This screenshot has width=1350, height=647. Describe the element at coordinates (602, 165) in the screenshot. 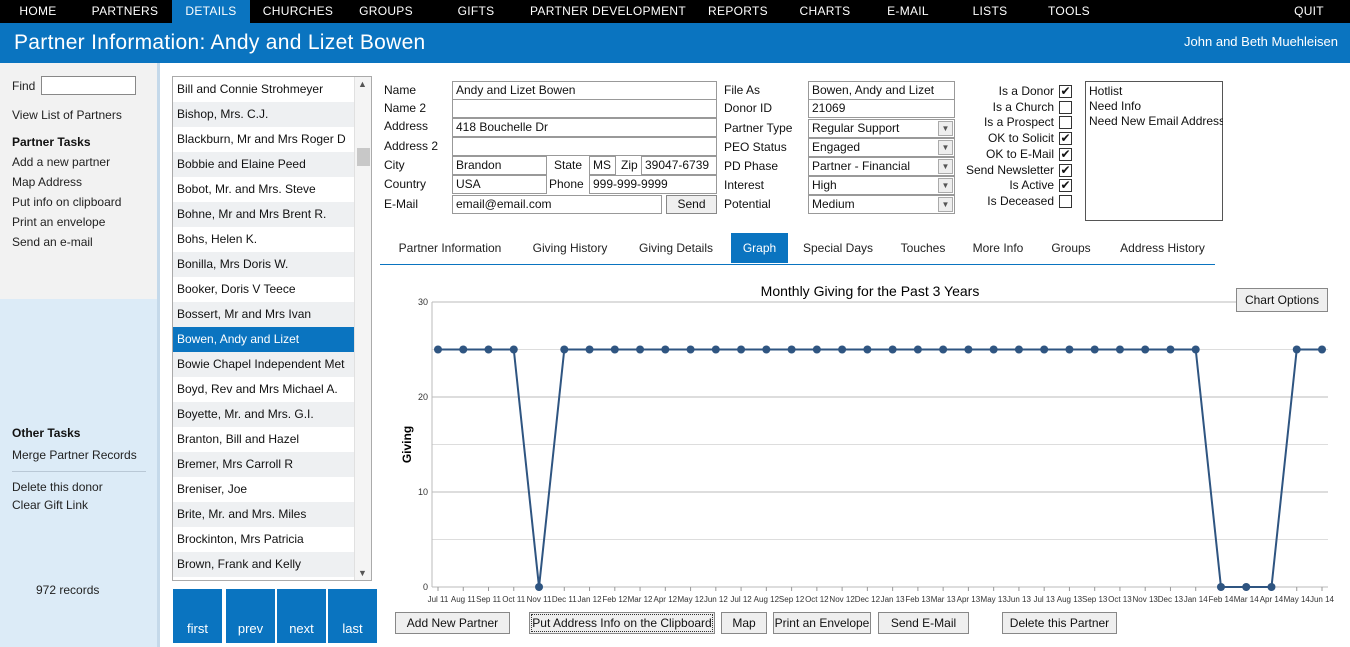

I see `state-field: MS` at that location.